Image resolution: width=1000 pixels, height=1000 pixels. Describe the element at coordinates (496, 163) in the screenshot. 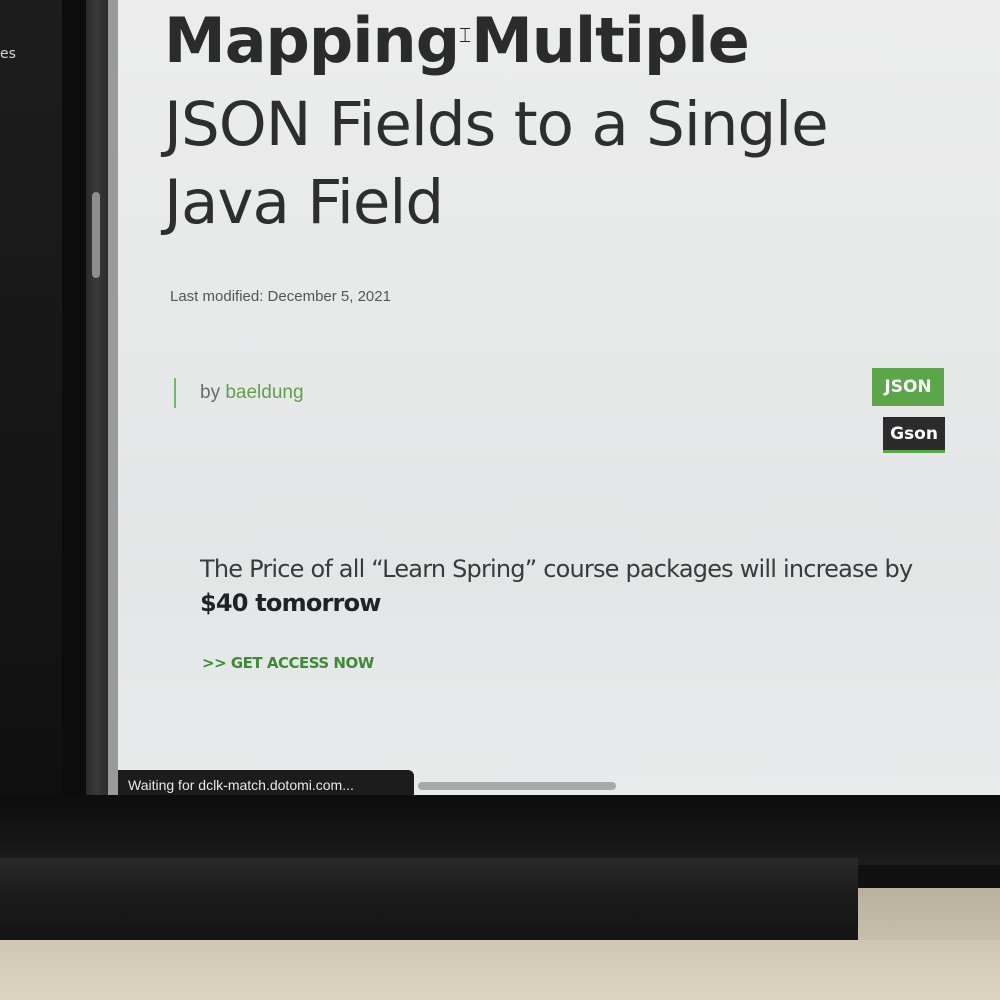

I see `article-title-rest: JSON Fields to a Single Java Field` at that location.